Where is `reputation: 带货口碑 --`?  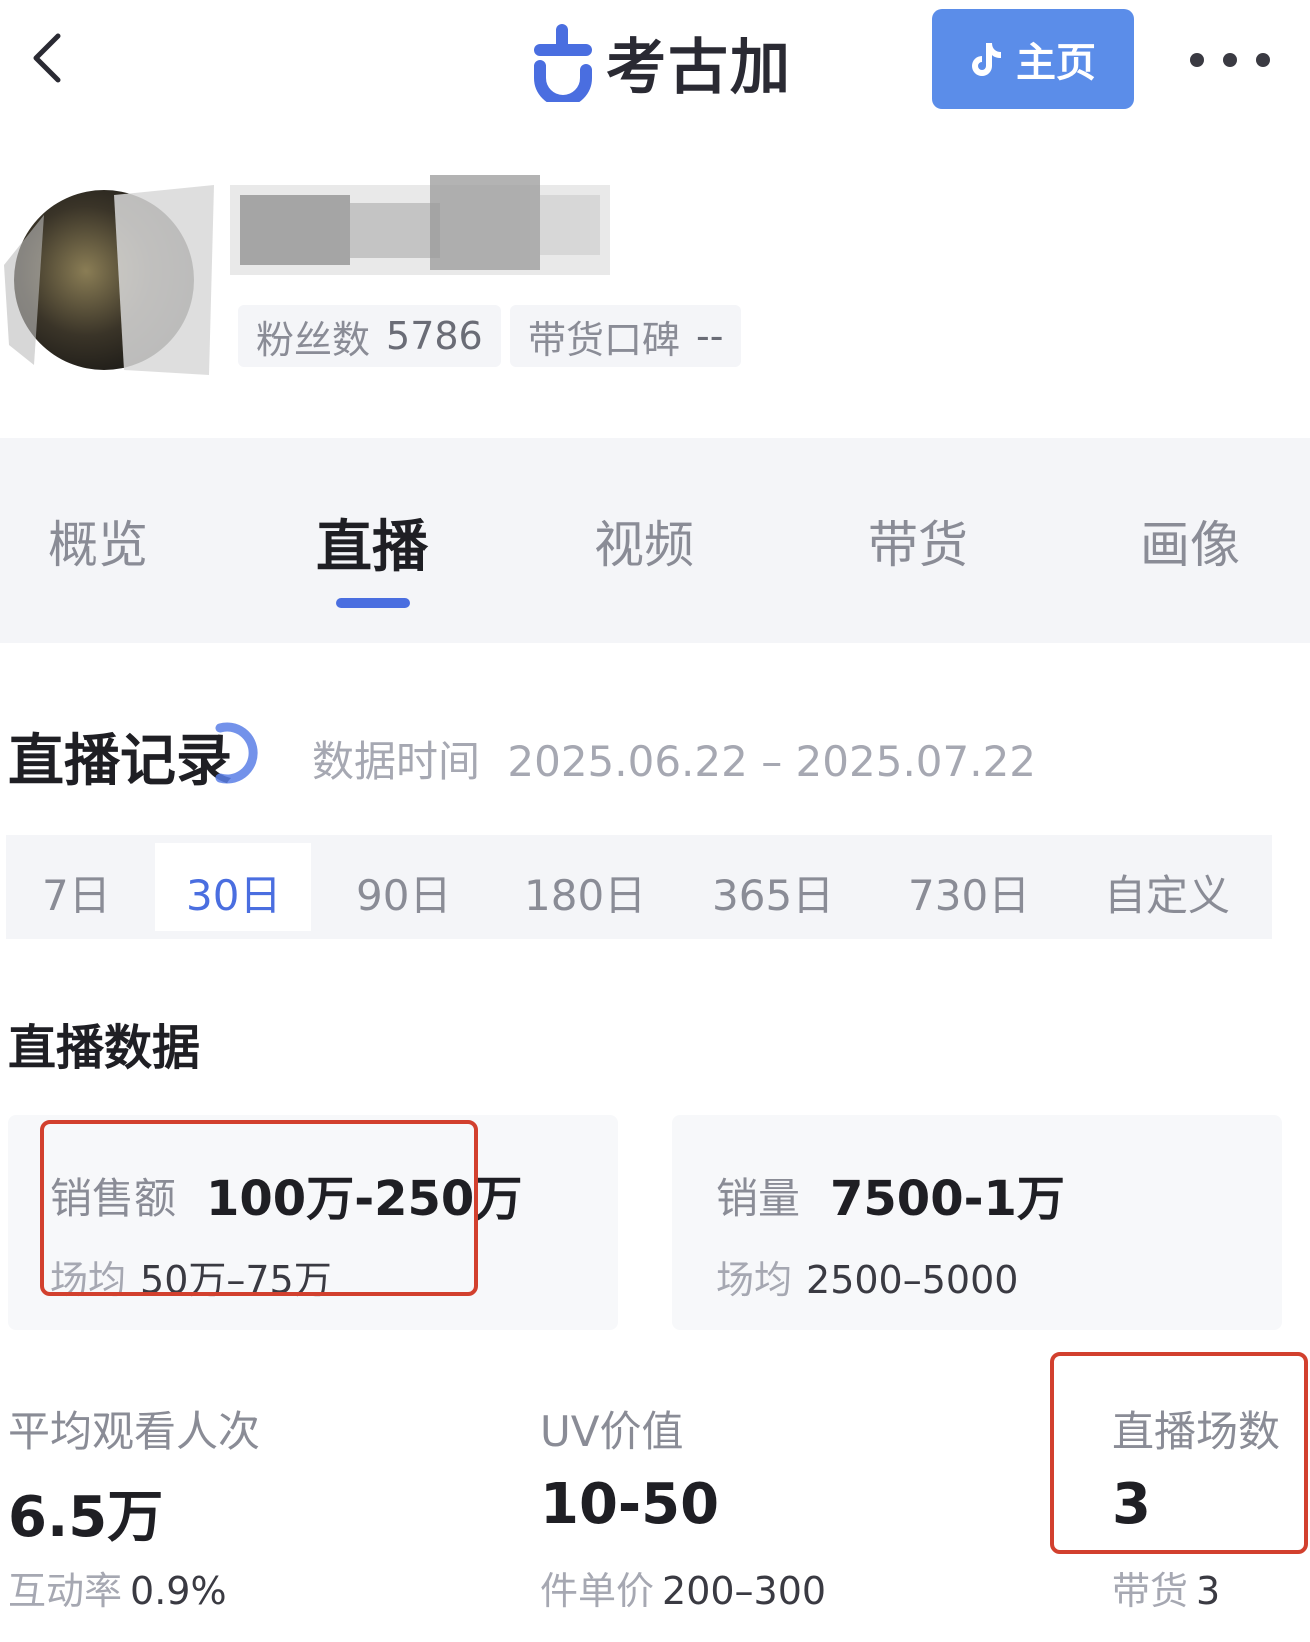
reputation: 带货口碑 -- is located at coordinates (626, 336).